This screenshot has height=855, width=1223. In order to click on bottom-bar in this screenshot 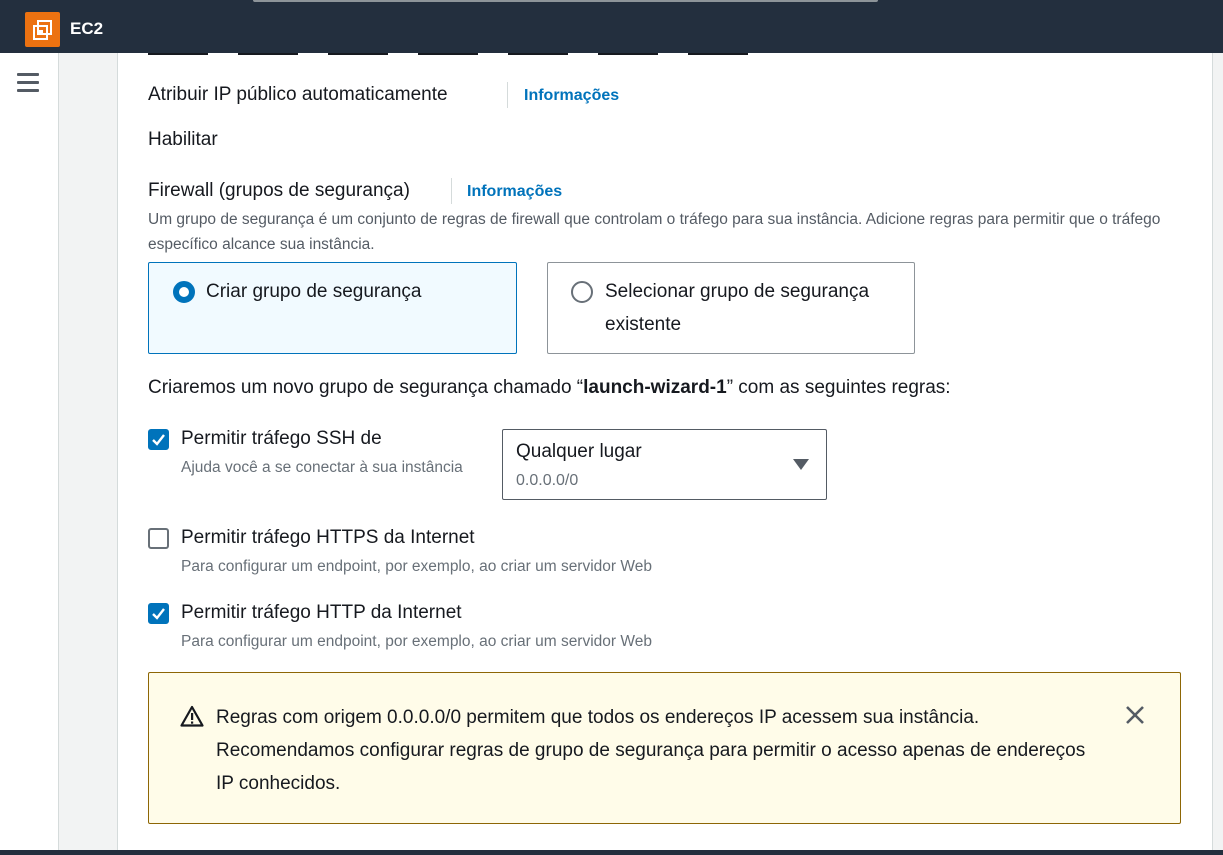, I will do `click(611, 852)`.